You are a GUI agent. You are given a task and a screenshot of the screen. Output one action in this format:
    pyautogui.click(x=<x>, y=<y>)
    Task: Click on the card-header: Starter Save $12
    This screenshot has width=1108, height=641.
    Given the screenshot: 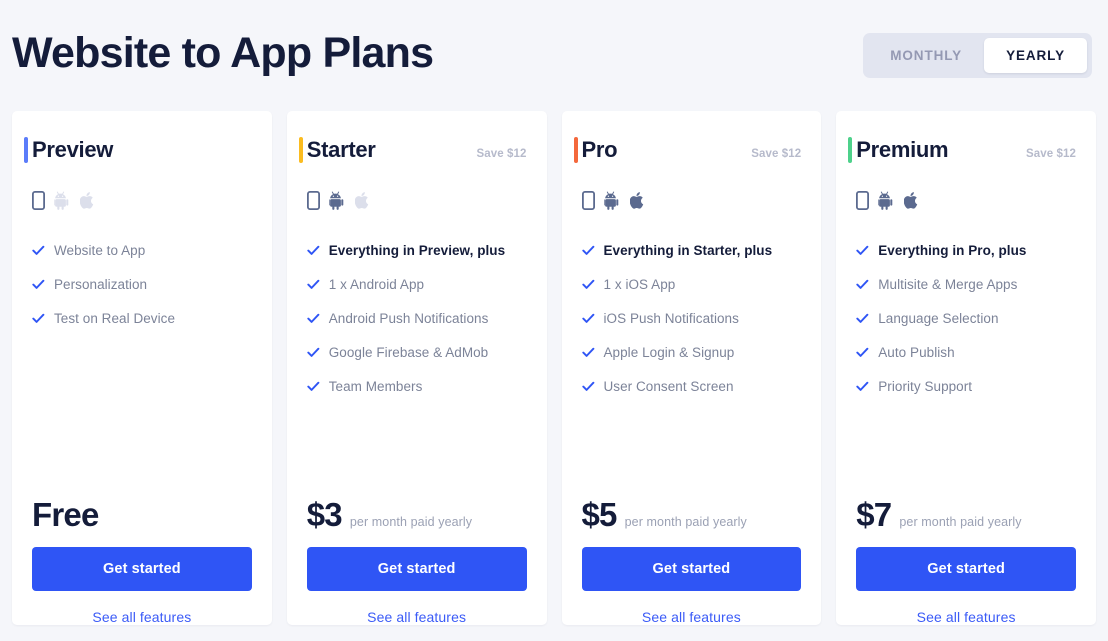 What is the action you would take?
    pyautogui.click(x=412, y=151)
    